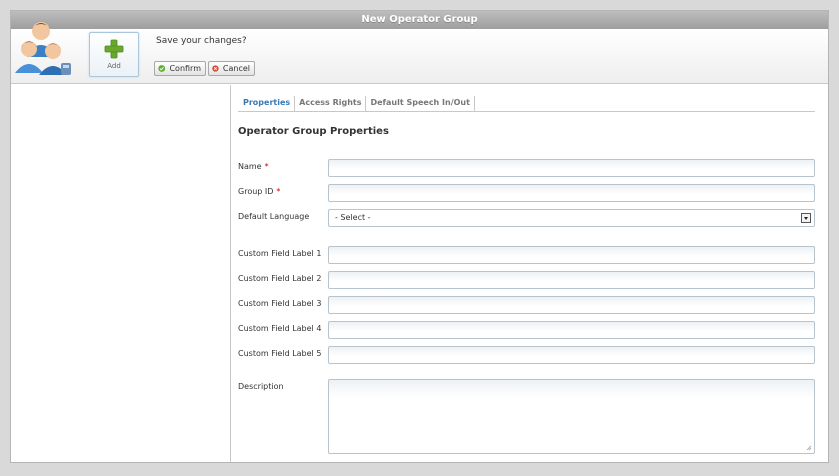 This screenshot has height=476, width=839. I want to click on add-button-label: Add, so click(114, 66).